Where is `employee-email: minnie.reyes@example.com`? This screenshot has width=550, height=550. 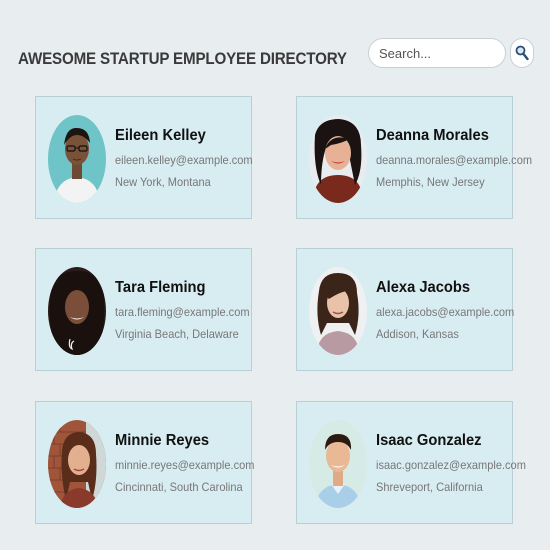 employee-email: minnie.reyes@example.com is located at coordinates (185, 465).